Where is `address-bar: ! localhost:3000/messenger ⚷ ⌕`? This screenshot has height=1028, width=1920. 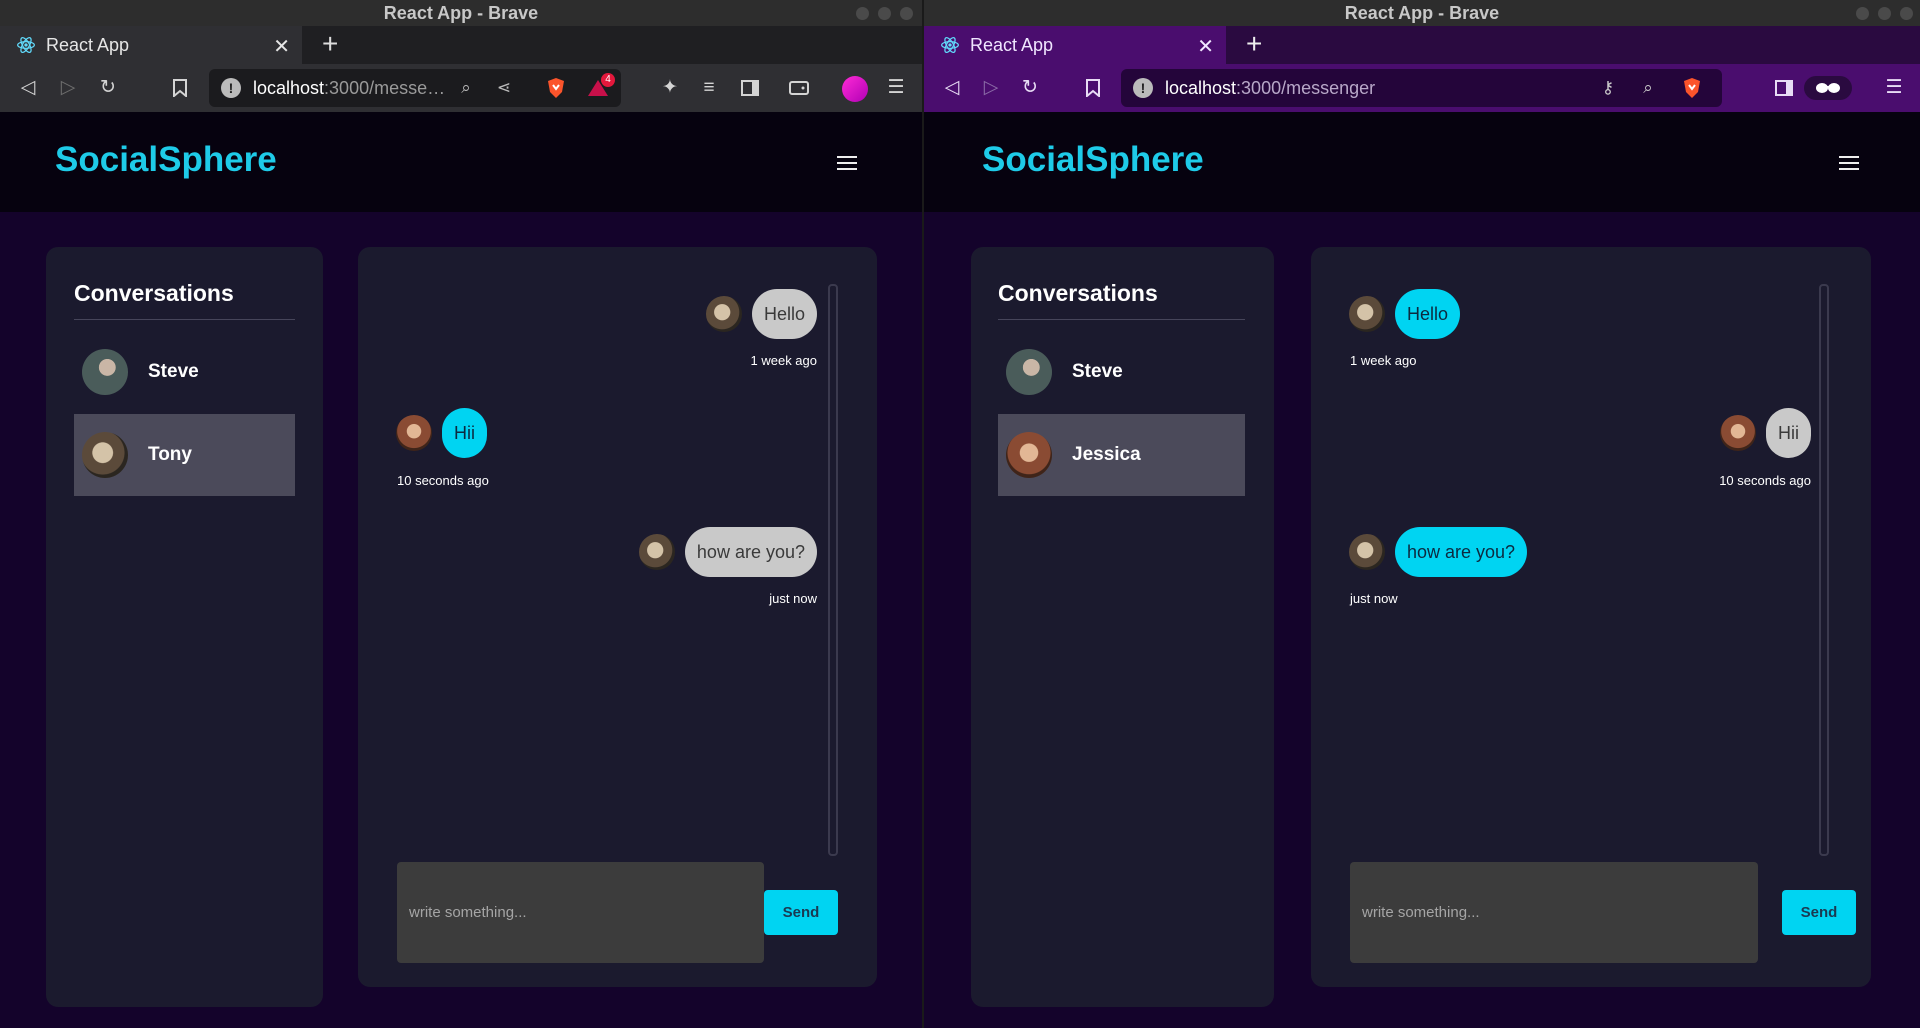 address-bar: ! localhost:3000/messenger ⚷ ⌕ is located at coordinates (1421, 88).